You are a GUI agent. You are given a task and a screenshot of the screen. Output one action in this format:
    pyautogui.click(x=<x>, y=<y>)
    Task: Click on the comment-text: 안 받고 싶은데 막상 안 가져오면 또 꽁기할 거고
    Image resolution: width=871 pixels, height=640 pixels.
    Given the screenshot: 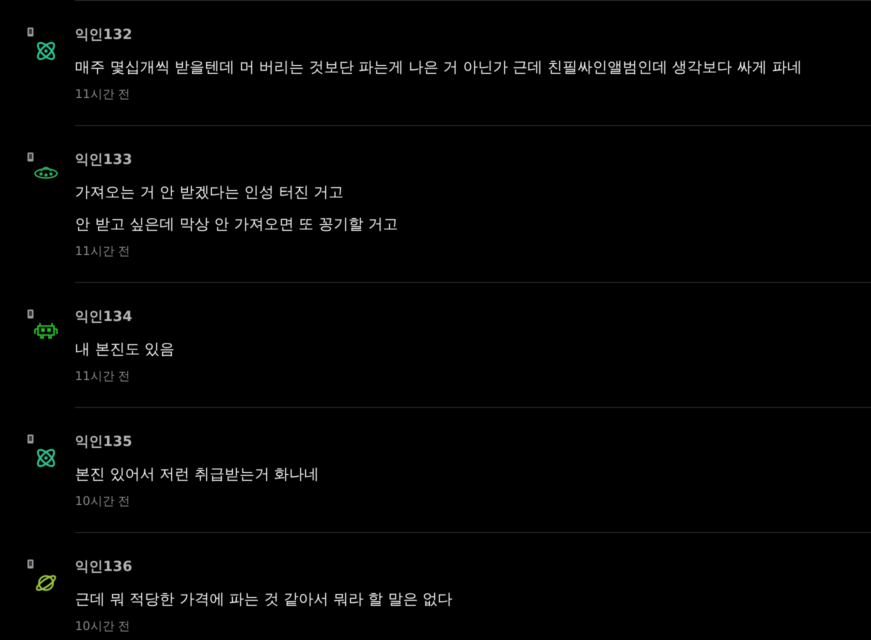 What is the action you would take?
    pyautogui.click(x=237, y=224)
    